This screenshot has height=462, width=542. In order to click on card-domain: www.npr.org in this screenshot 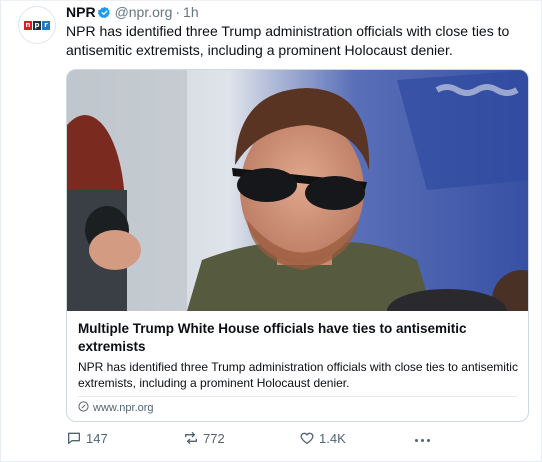, I will do `click(116, 408)`.